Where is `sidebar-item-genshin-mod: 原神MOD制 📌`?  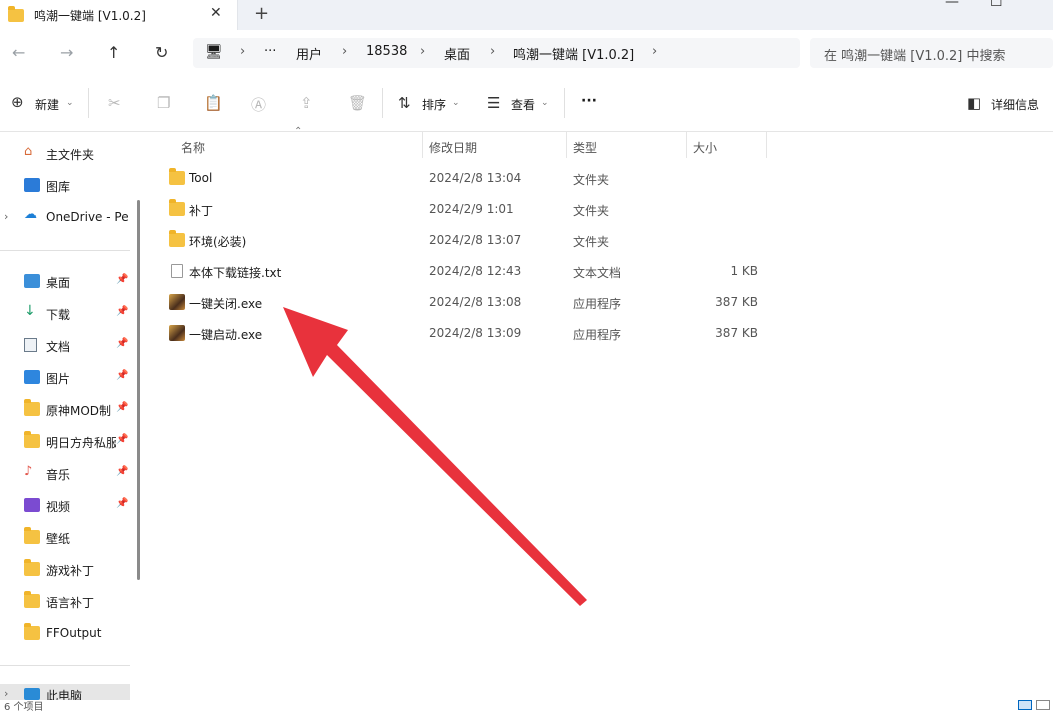 sidebar-item-genshin-mod: 原神MOD制 📌 is located at coordinates (65, 410).